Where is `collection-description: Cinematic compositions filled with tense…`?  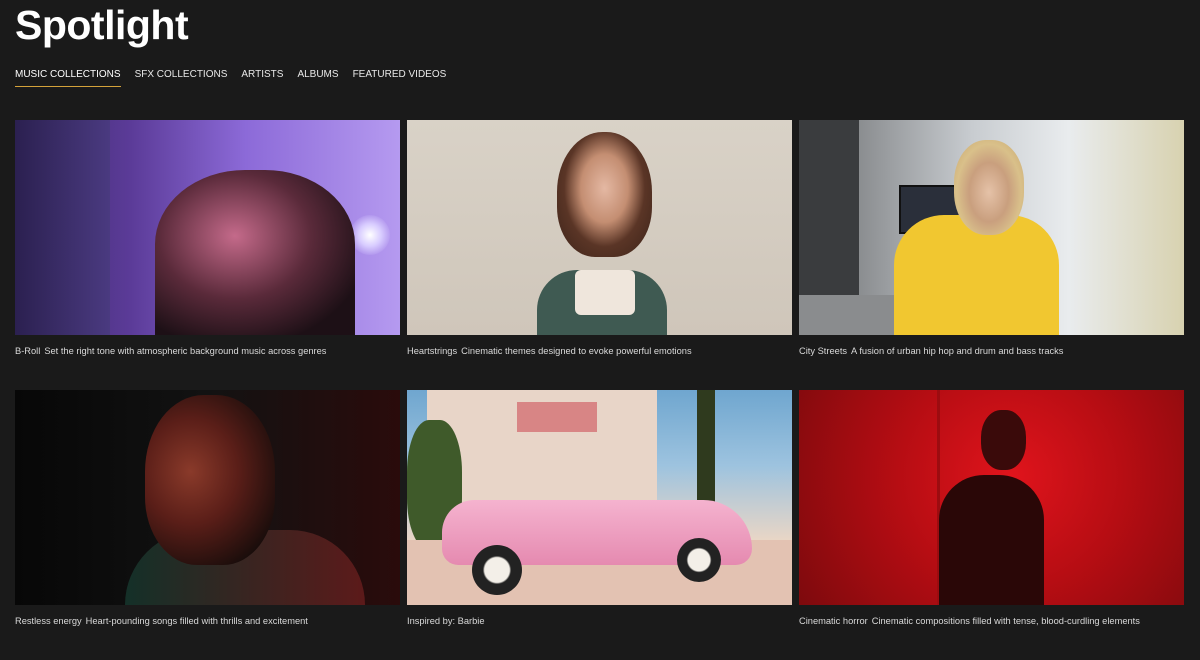 collection-description: Cinematic compositions filled with tense… is located at coordinates (1005, 621).